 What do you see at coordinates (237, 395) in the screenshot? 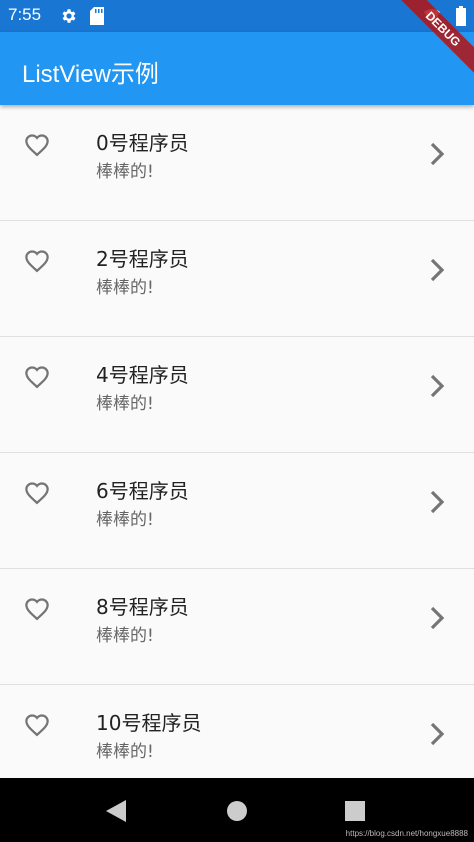
I see `list-item: 4号程序员 棒棒的!` at bounding box center [237, 395].